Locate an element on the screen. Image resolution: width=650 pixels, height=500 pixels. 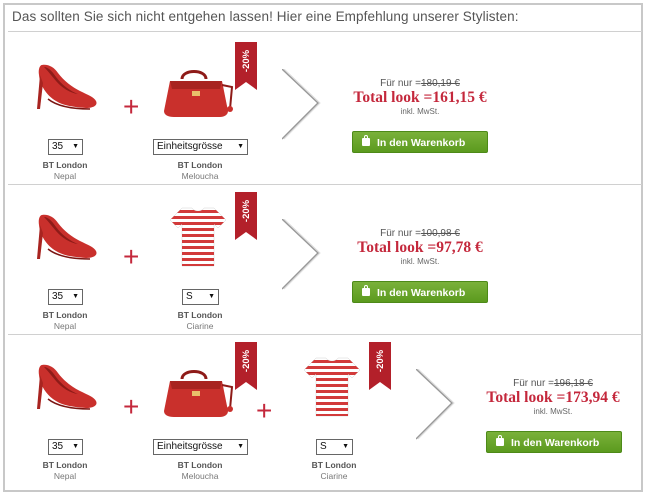
total-price: Total look =97,78 € is located at coordinates (420, 247).